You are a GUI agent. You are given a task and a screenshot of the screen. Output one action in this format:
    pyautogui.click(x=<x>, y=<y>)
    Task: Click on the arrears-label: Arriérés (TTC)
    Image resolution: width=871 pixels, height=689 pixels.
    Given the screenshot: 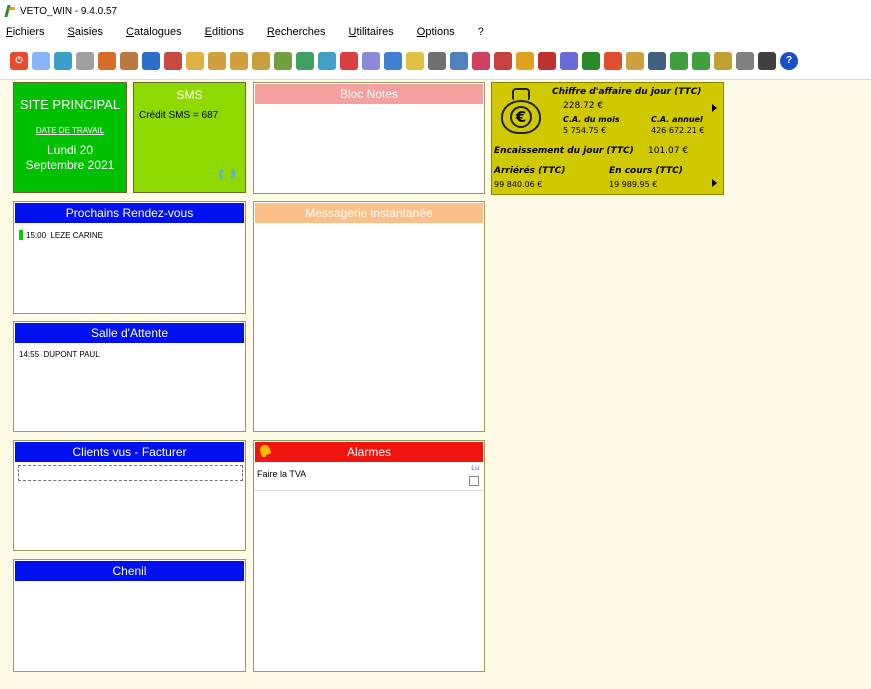 What is the action you would take?
    pyautogui.click(x=530, y=171)
    